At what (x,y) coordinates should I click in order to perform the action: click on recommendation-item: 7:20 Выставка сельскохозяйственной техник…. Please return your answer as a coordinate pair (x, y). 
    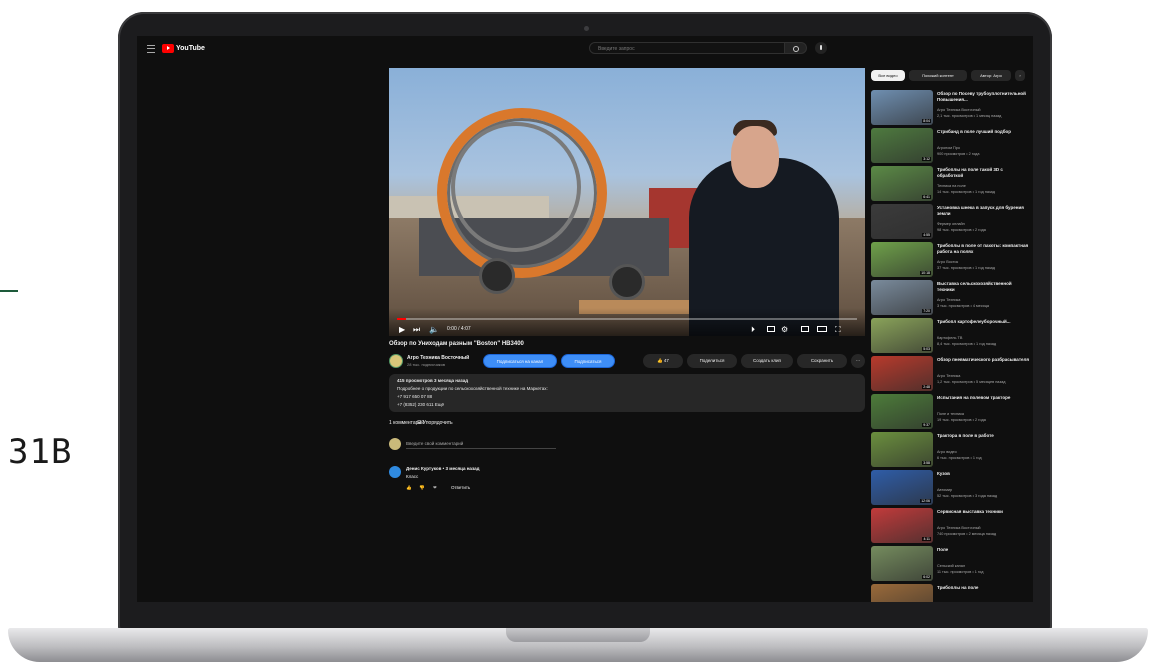
    Looking at the image, I should click on (951, 298).